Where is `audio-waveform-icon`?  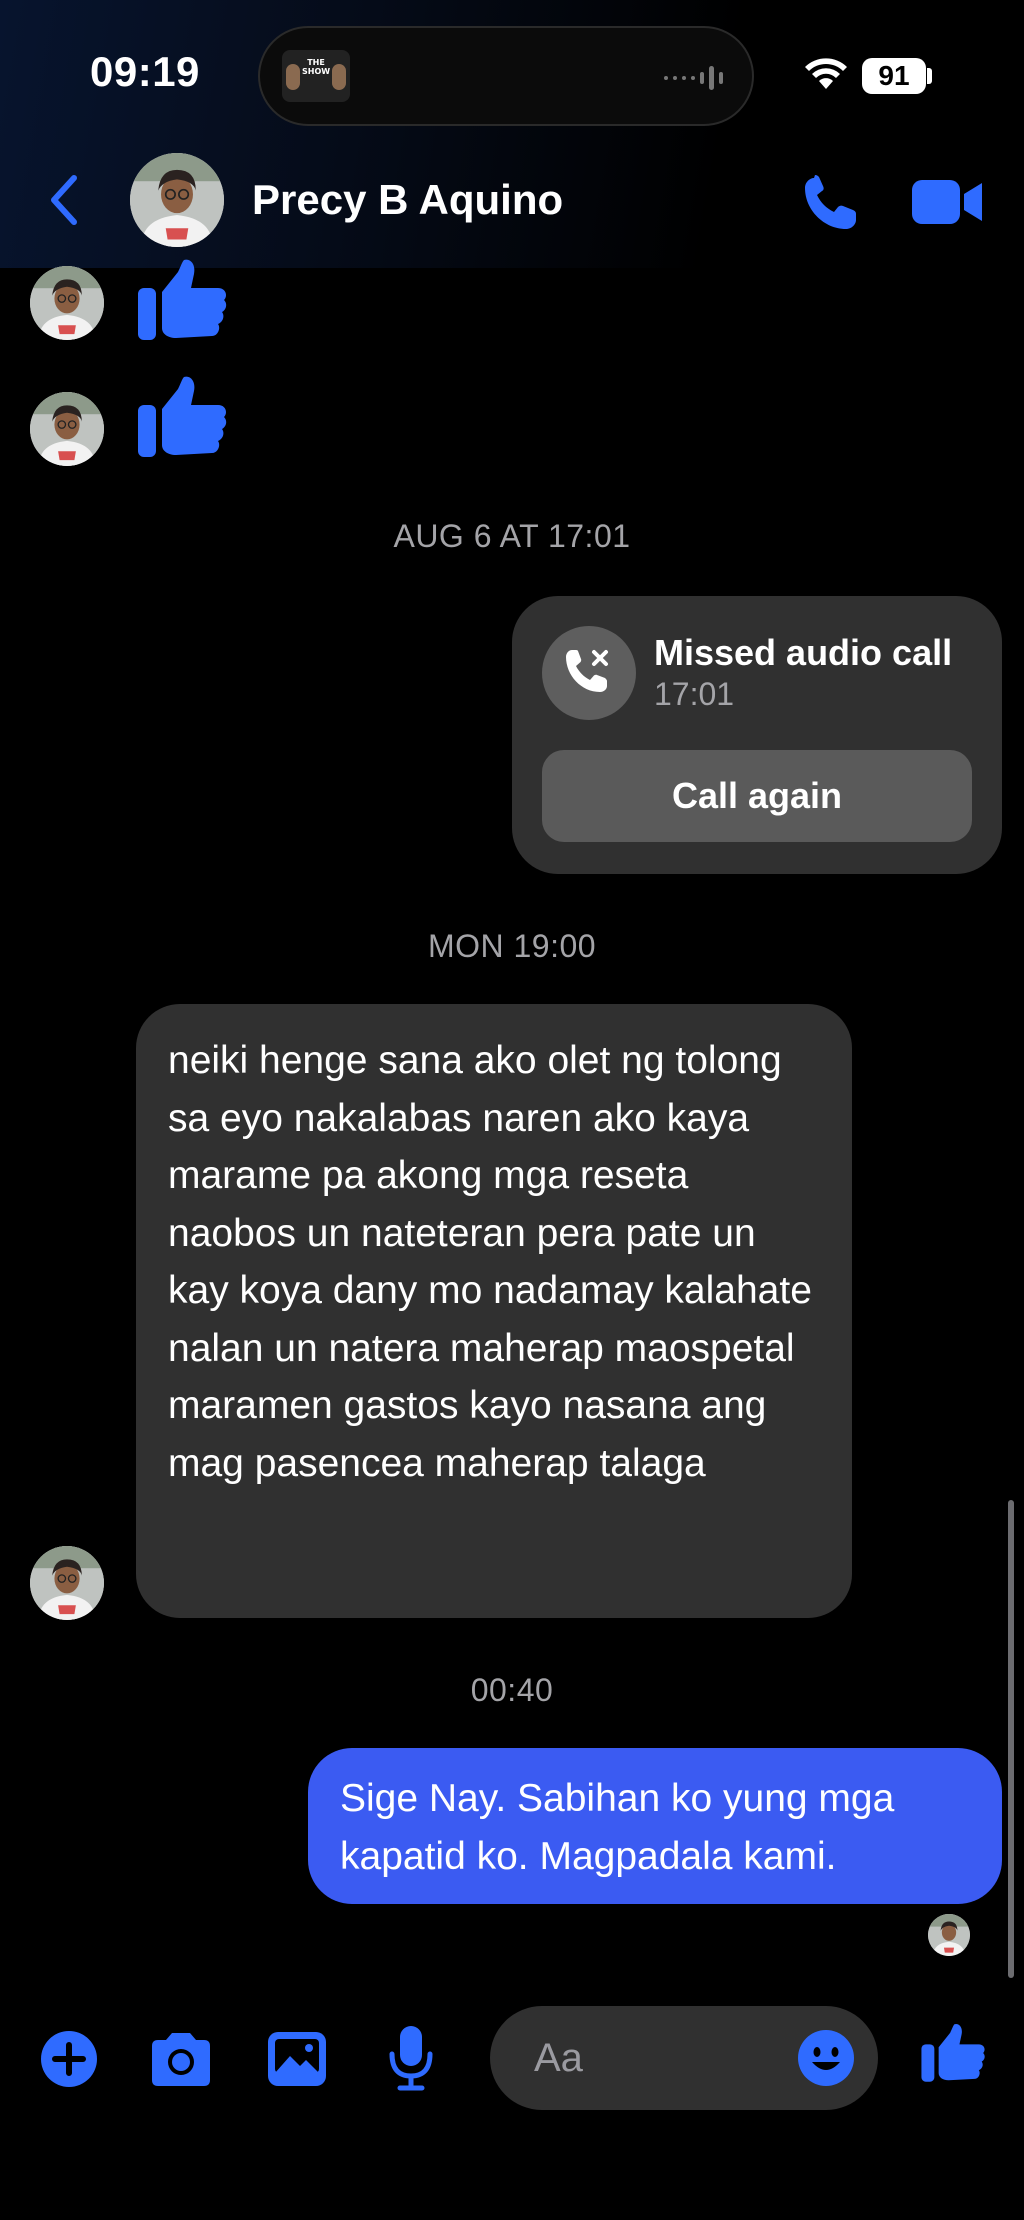
audio-waveform-icon is located at coordinates (693, 78).